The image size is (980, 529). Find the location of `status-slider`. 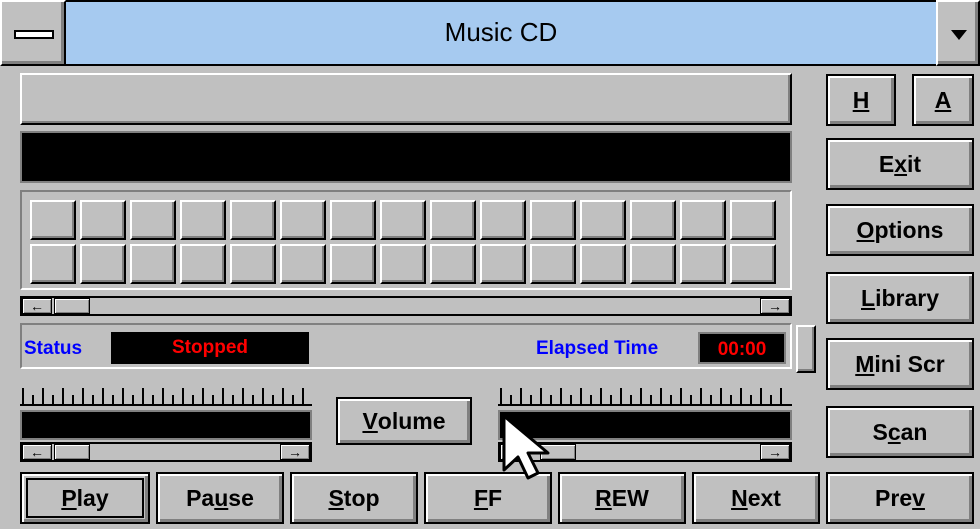

status-slider is located at coordinates (806, 349).